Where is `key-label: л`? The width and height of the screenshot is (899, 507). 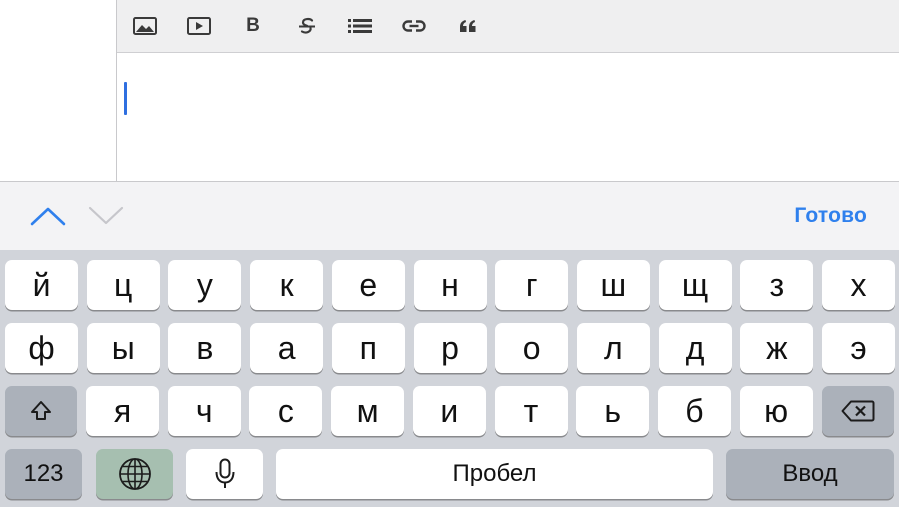
key-label: л is located at coordinates (613, 348).